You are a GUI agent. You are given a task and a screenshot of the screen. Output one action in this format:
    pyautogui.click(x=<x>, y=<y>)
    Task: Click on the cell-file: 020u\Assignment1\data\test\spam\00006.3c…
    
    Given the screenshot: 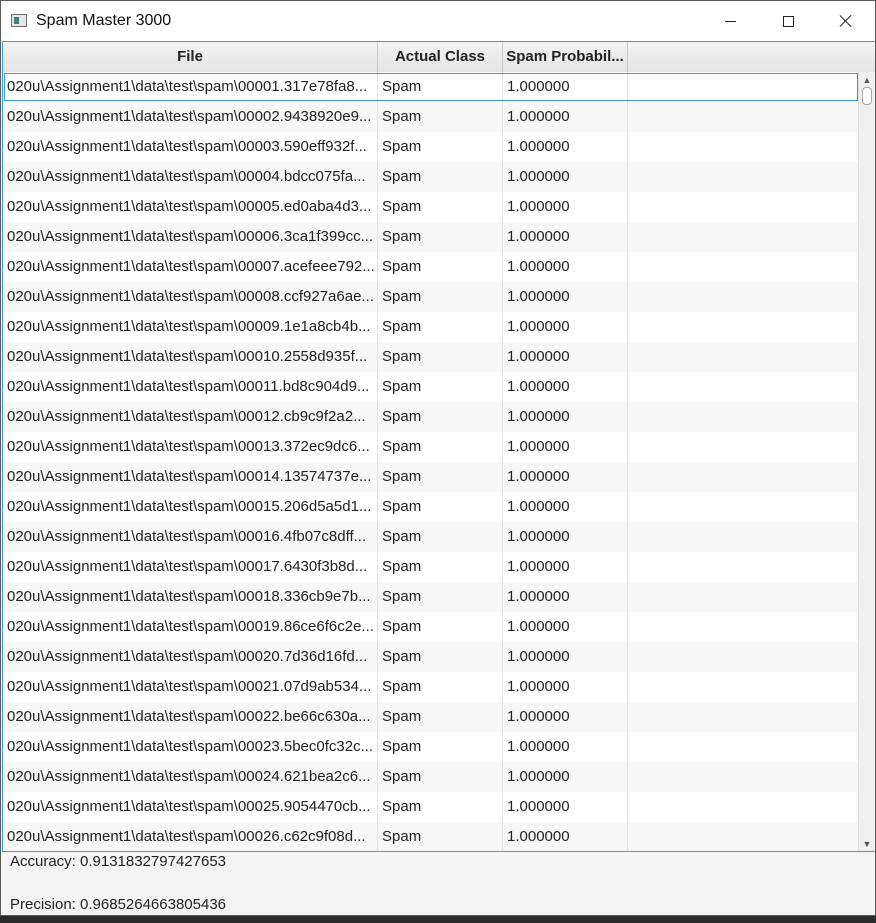 What is the action you would take?
    pyautogui.click(x=190, y=237)
    